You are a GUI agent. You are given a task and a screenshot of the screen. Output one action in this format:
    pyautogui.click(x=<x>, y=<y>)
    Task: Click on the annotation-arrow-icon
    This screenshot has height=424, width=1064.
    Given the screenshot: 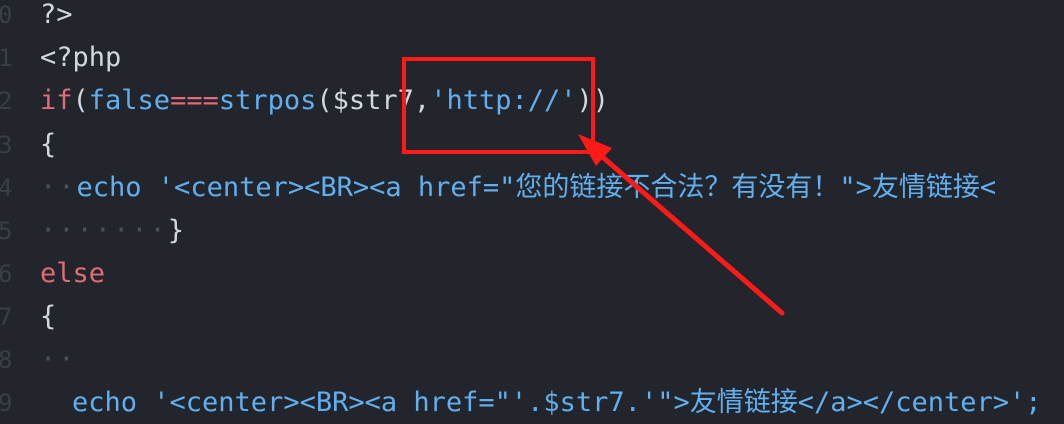 What is the action you would take?
    pyautogui.click(x=681, y=225)
    